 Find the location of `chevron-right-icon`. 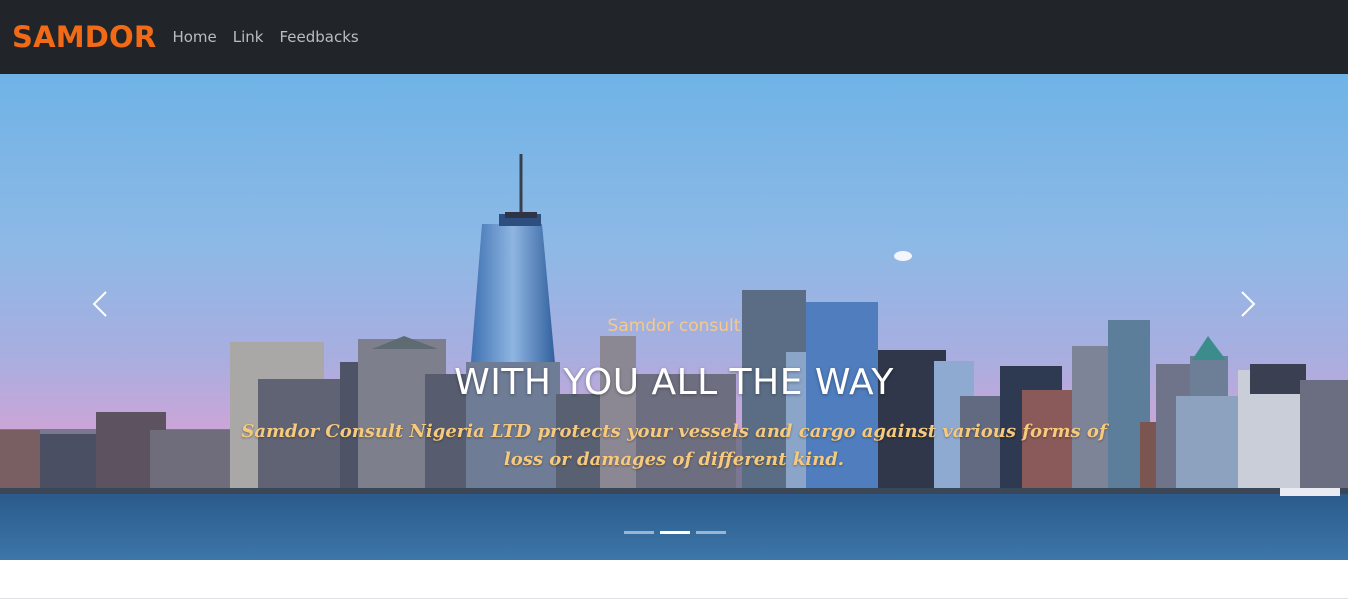

chevron-right-icon is located at coordinates (1248, 304).